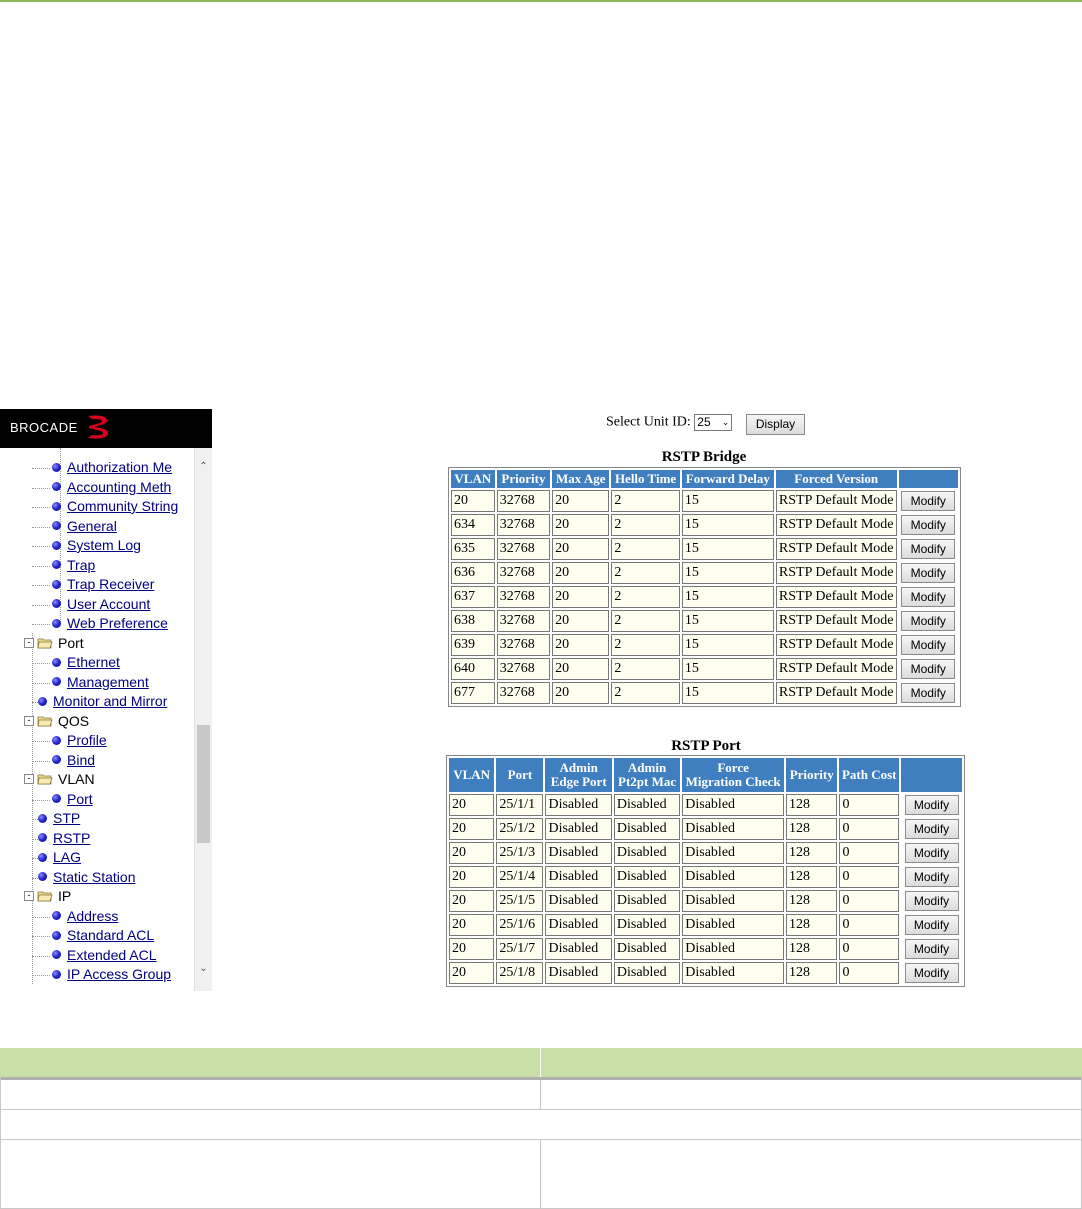  I want to click on port-cell: 25/1/6, so click(520, 925).